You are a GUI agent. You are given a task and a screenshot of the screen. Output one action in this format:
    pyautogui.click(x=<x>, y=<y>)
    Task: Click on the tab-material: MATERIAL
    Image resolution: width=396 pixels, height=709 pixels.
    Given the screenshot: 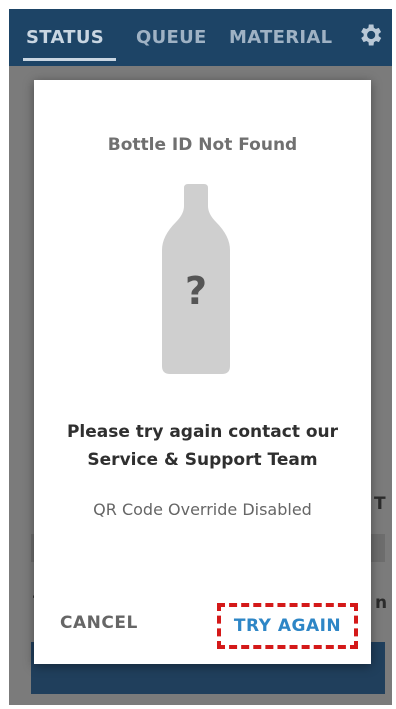 What is the action you would take?
    pyautogui.click(x=280, y=37)
    